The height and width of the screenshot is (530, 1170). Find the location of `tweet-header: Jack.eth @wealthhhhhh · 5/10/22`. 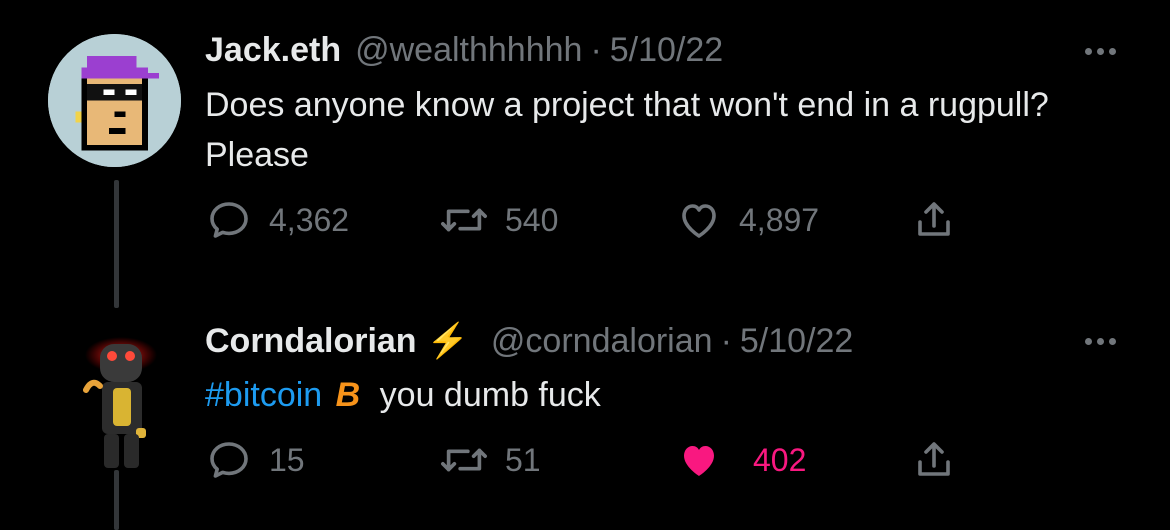

tweet-header: Jack.eth @wealthhhhhh · 5/10/22 is located at coordinates (464, 50).